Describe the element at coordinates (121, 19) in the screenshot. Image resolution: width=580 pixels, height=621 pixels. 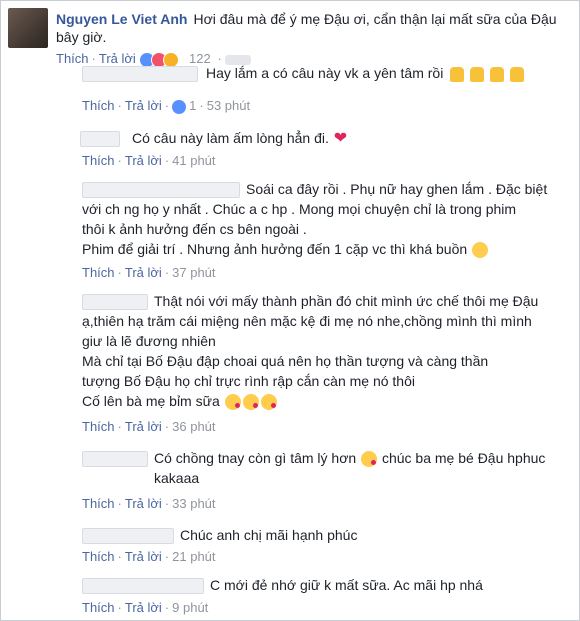
I see `author-name: Nguyen Le Viet Anh` at that location.